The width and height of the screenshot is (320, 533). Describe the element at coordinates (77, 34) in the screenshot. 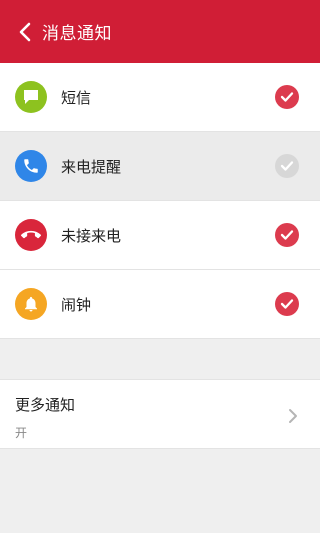

I see `page-title: 消息通知` at that location.